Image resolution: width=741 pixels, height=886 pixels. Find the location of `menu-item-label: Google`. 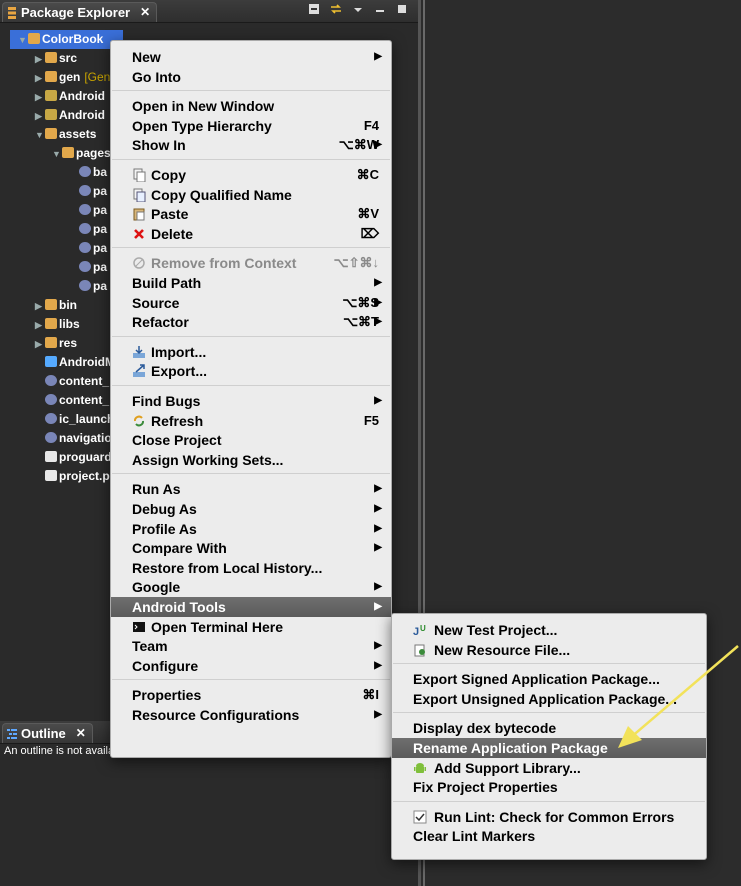

menu-item-label: Google is located at coordinates (156, 587).